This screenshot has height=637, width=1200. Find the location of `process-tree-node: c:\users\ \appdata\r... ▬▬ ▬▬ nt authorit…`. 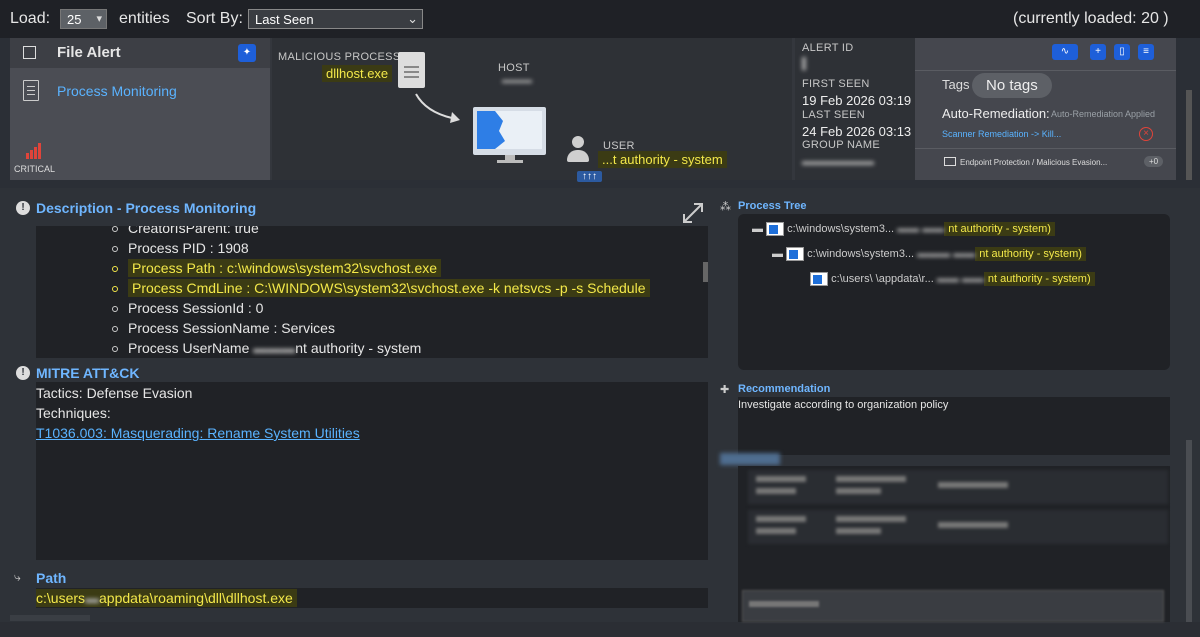

process-tree-node: c:\users\ \appdata\r... ▬▬ ▬▬ nt authorit… is located at coordinates (952, 278).